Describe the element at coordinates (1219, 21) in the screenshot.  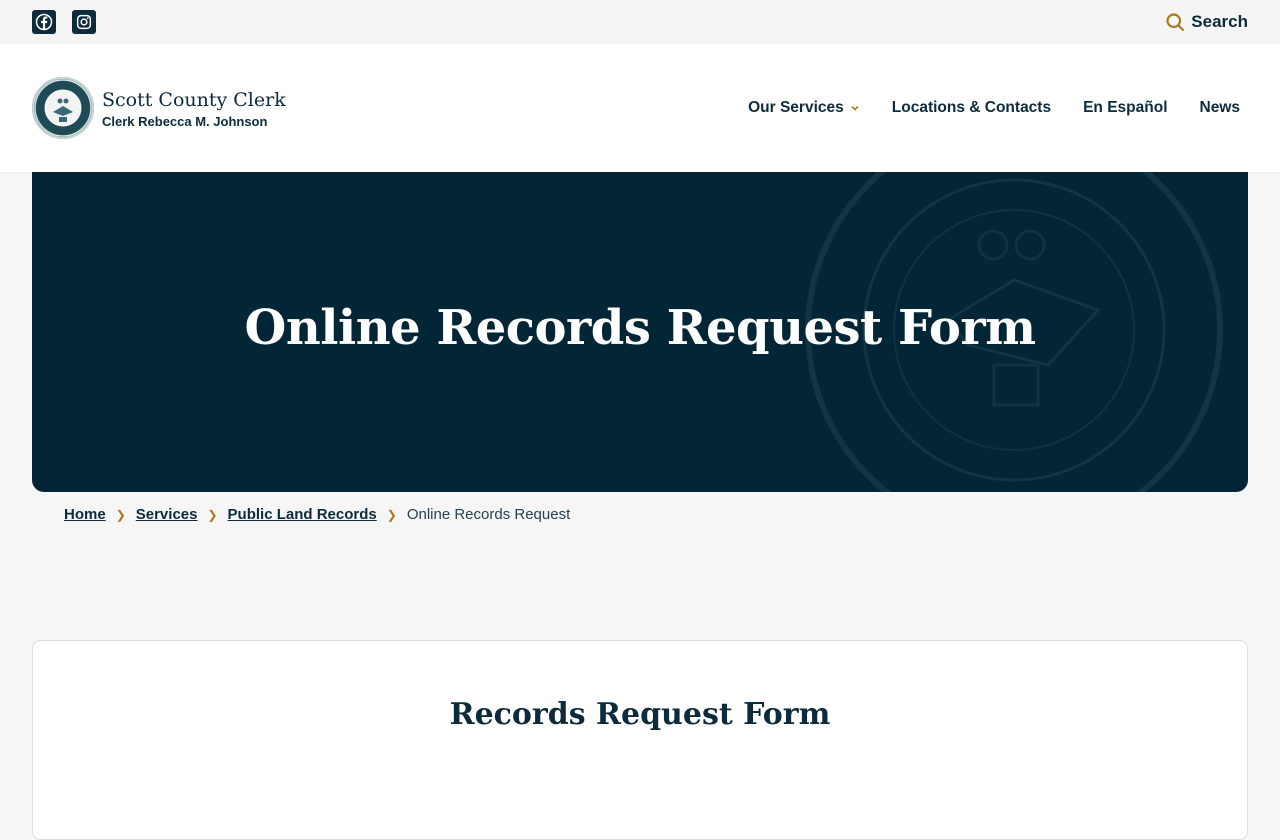
I see `search-label: Search` at that location.